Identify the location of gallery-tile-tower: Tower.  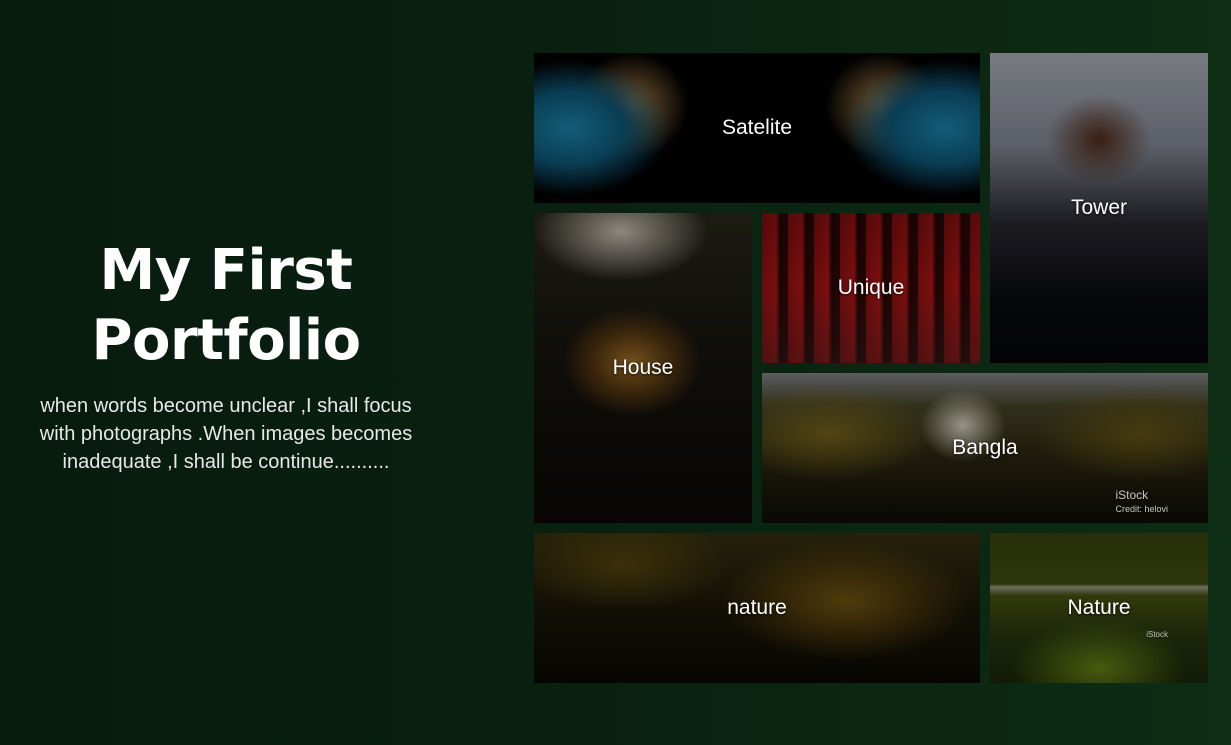
(1099, 208).